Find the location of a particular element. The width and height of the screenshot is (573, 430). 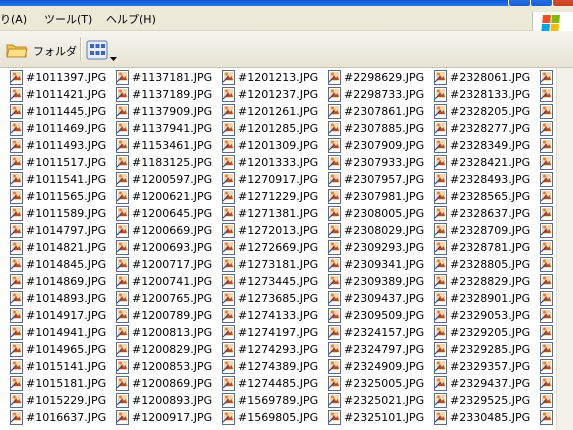

file-item: #2298733.JPG is located at coordinates (383, 94).